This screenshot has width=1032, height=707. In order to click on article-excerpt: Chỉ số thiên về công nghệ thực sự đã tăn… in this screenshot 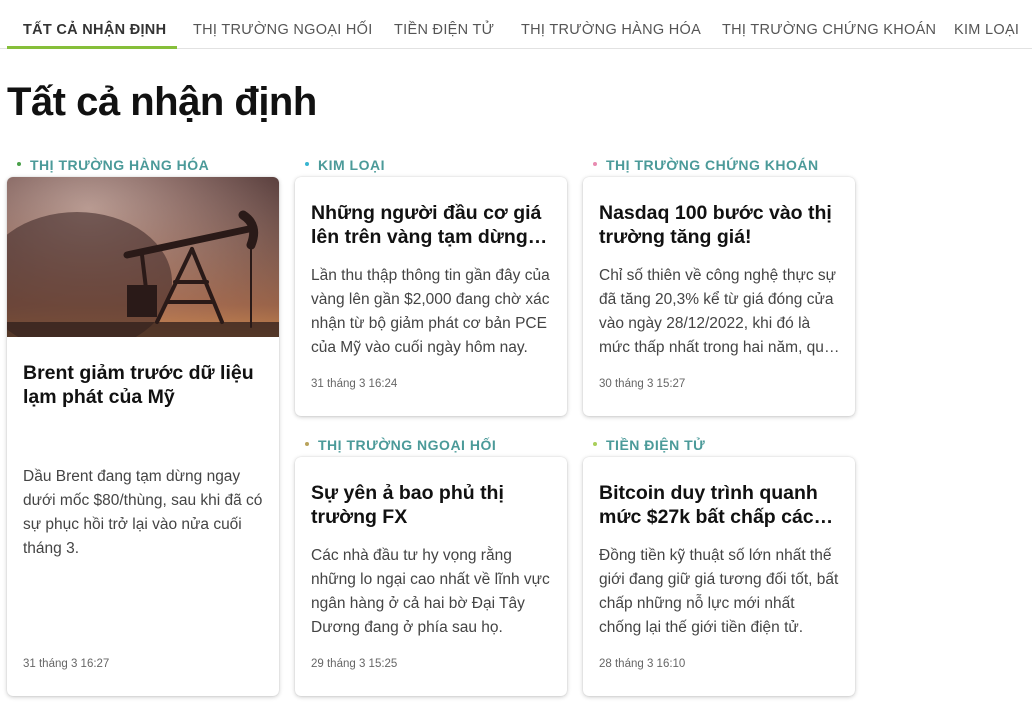, I will do `click(718, 311)`.